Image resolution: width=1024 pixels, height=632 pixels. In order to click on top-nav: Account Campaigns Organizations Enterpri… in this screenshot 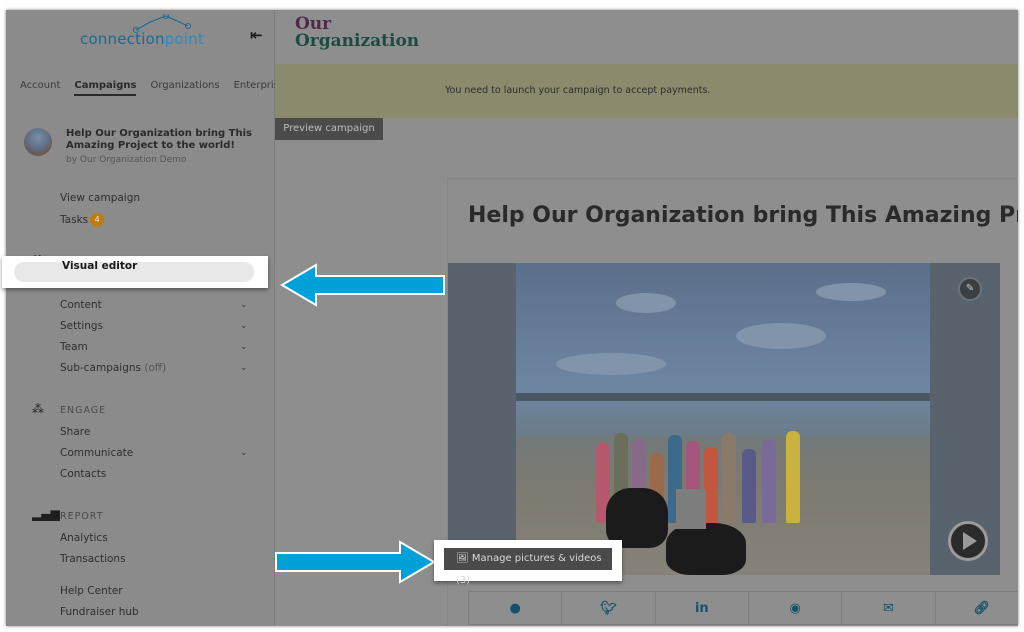, I will do `click(152, 88)`.